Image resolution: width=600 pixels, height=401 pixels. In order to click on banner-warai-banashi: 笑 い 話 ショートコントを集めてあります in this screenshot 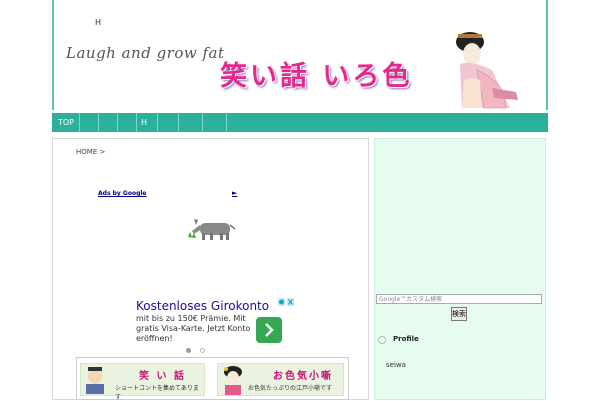, I will do `click(142, 382)`.